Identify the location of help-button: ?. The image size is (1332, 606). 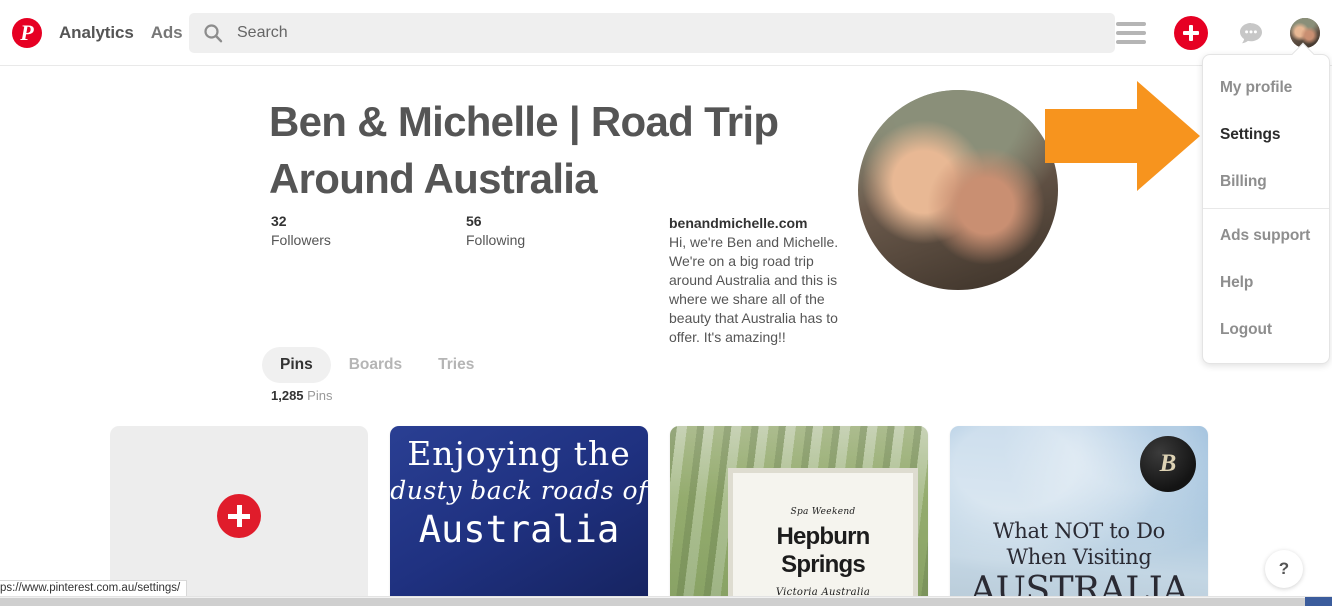
(1284, 569).